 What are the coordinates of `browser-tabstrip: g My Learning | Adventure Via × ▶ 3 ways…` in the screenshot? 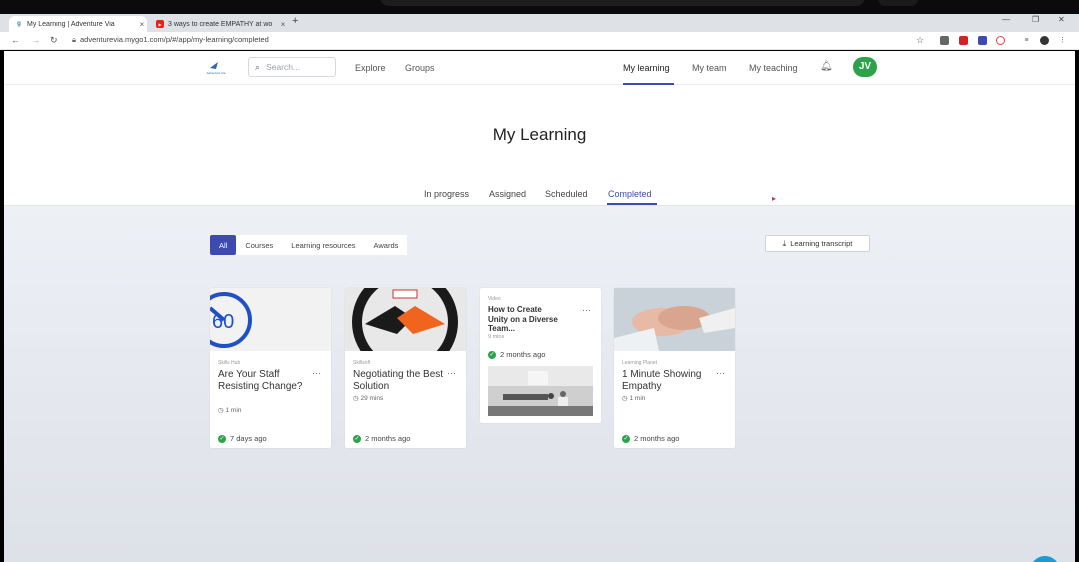 It's located at (539, 23).